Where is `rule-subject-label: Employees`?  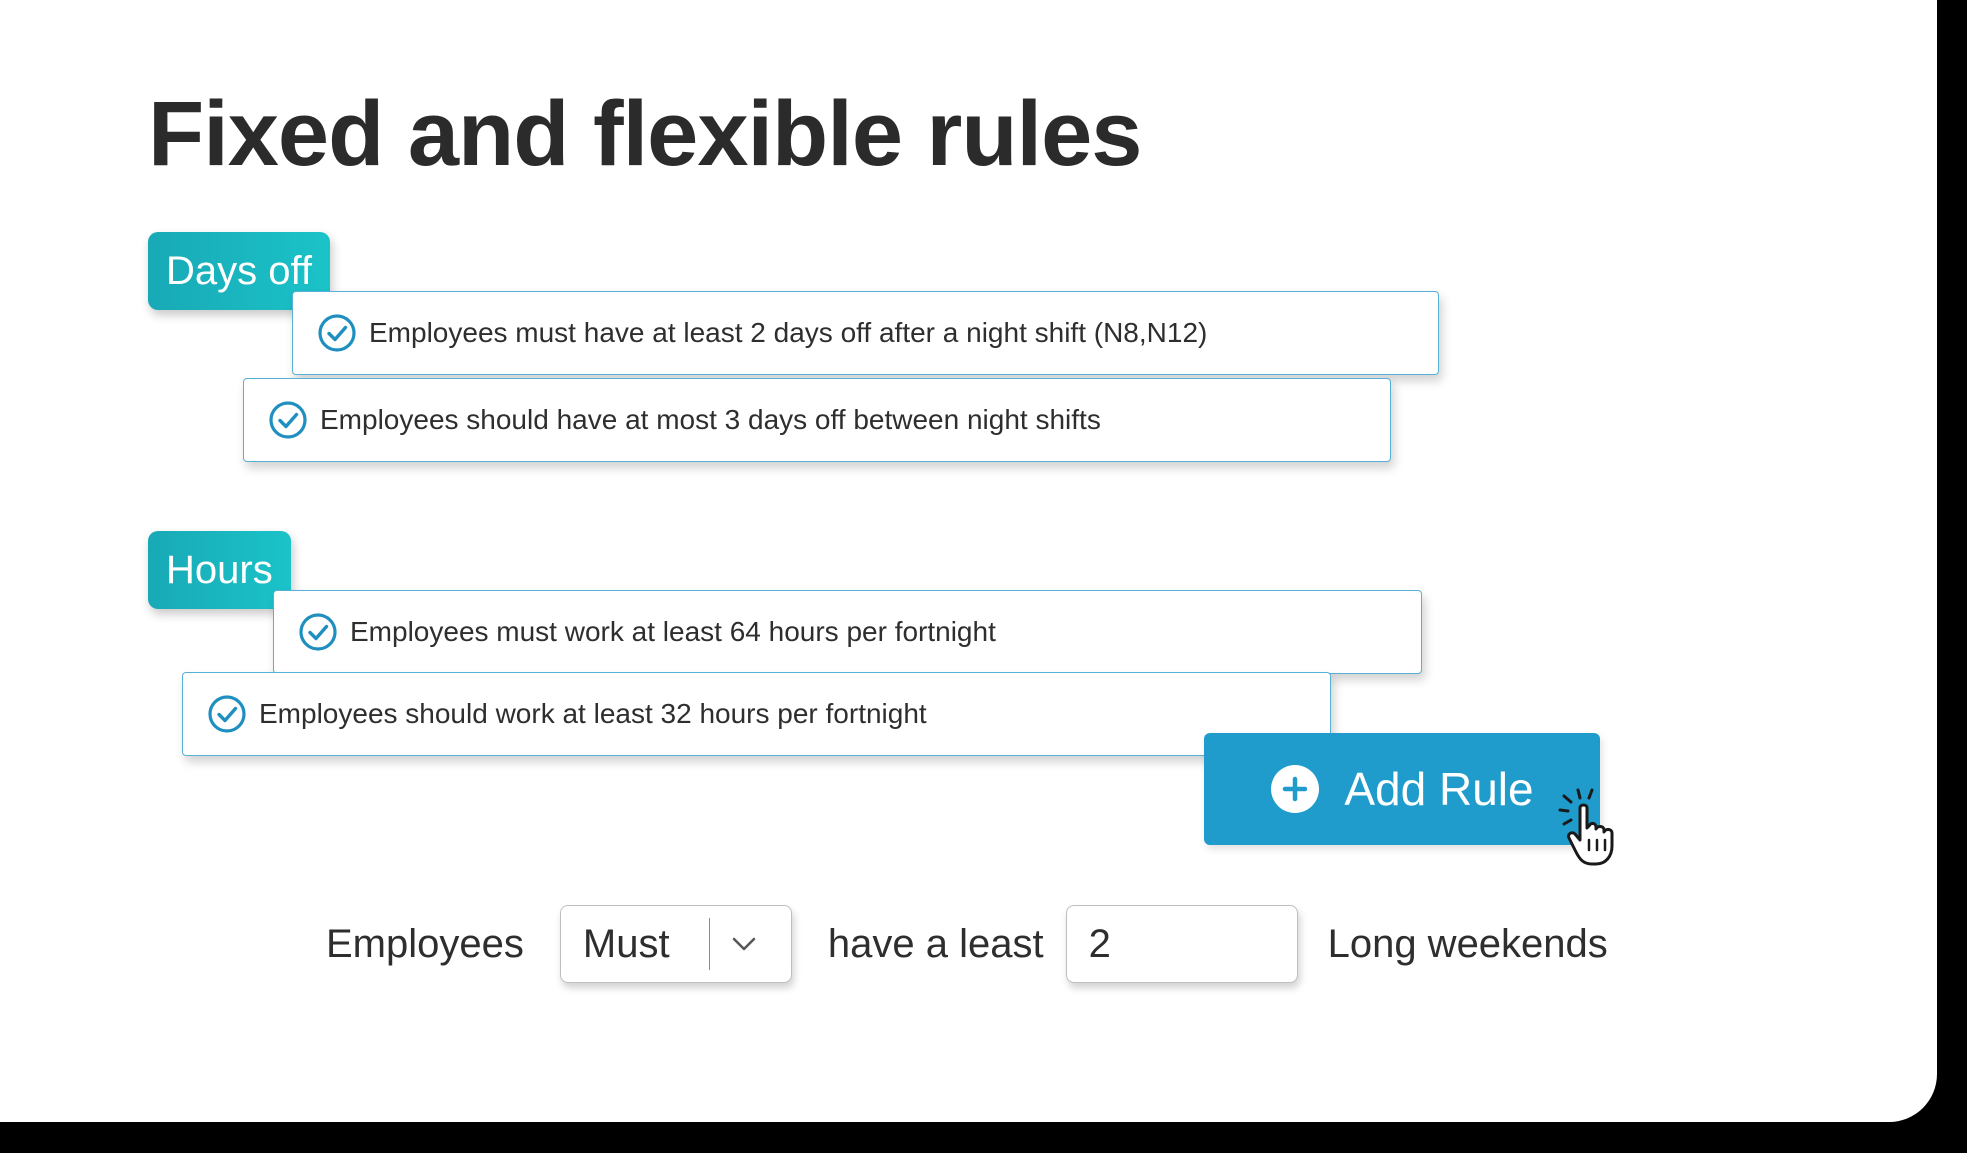
rule-subject-label: Employees is located at coordinates (425, 943).